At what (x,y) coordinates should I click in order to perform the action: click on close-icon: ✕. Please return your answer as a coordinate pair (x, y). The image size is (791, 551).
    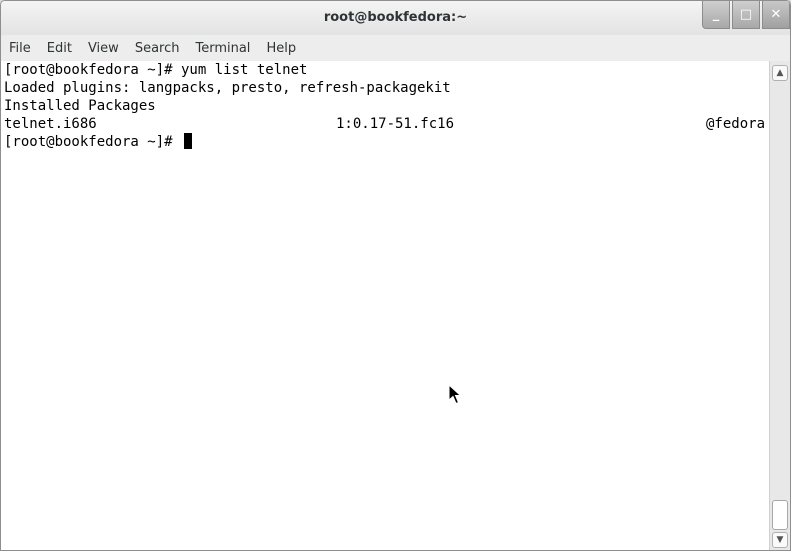
    Looking at the image, I should click on (776, 14).